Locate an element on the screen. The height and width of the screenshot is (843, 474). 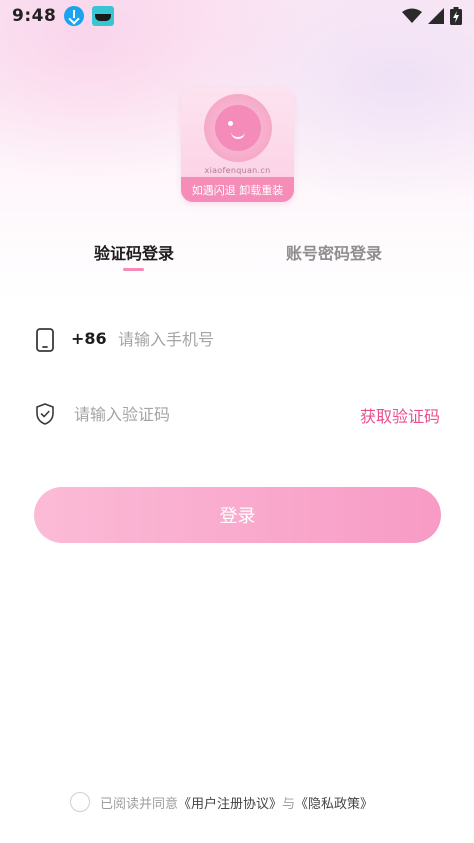
app-logo: xiaofenquan.cn 如遇闪退 卸载重装 is located at coordinates (237, 145).